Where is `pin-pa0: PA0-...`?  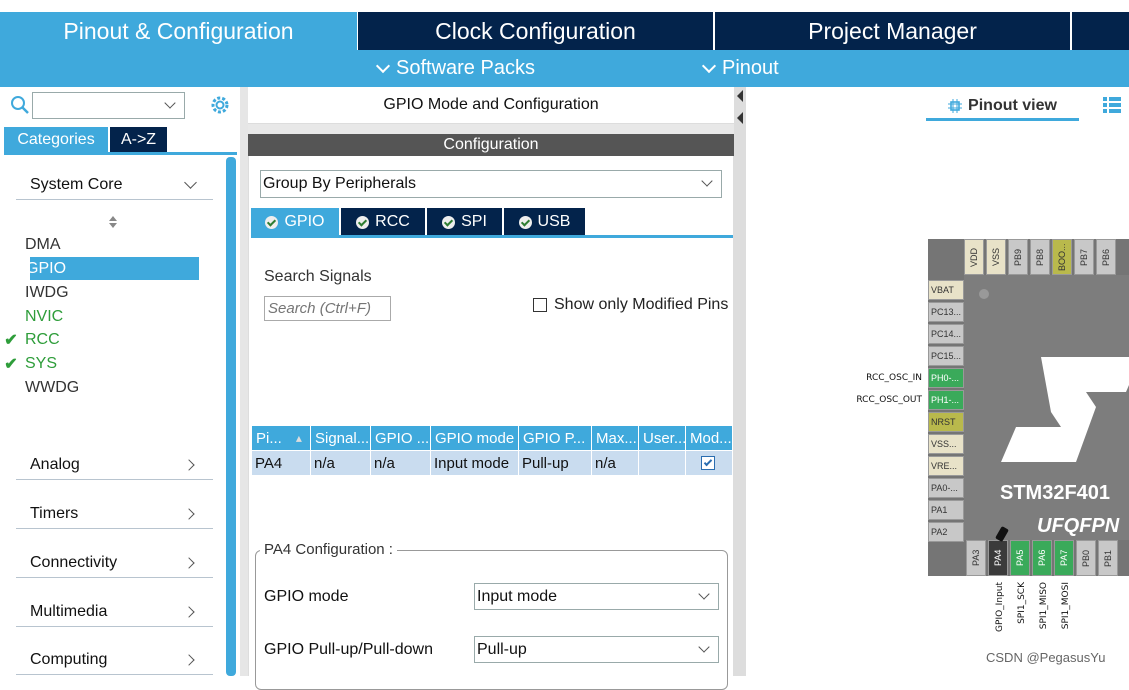 pin-pa0: PA0-... is located at coordinates (946, 488).